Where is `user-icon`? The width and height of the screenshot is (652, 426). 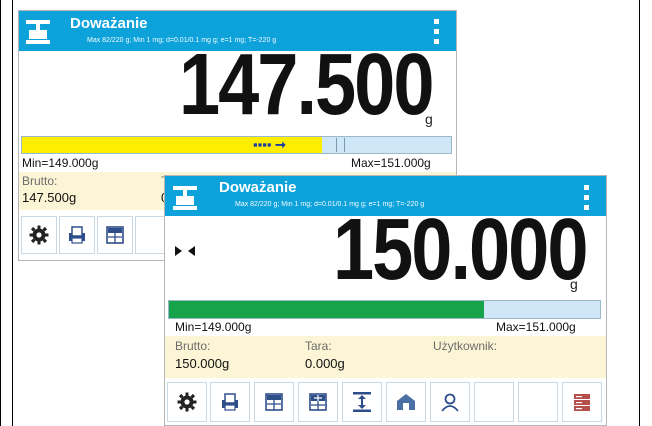 user-icon is located at coordinates (450, 402).